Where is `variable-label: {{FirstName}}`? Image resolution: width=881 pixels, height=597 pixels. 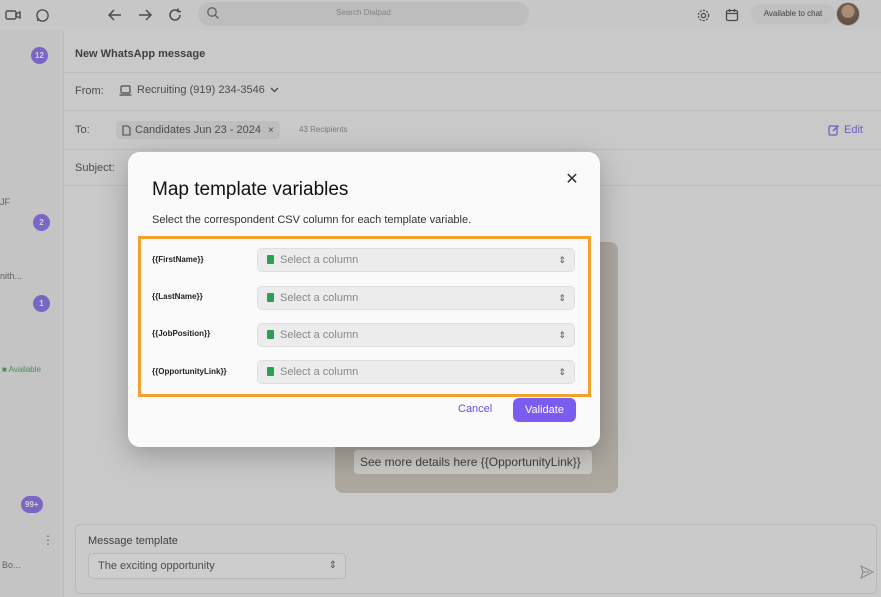
variable-label: {{FirstName}} is located at coordinates (178, 259).